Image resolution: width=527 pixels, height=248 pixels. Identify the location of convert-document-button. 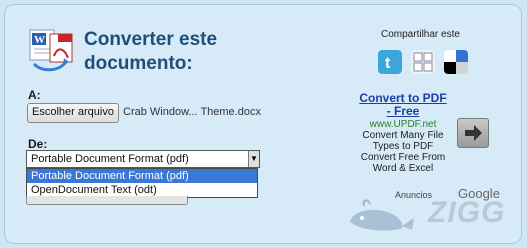
(107, 200).